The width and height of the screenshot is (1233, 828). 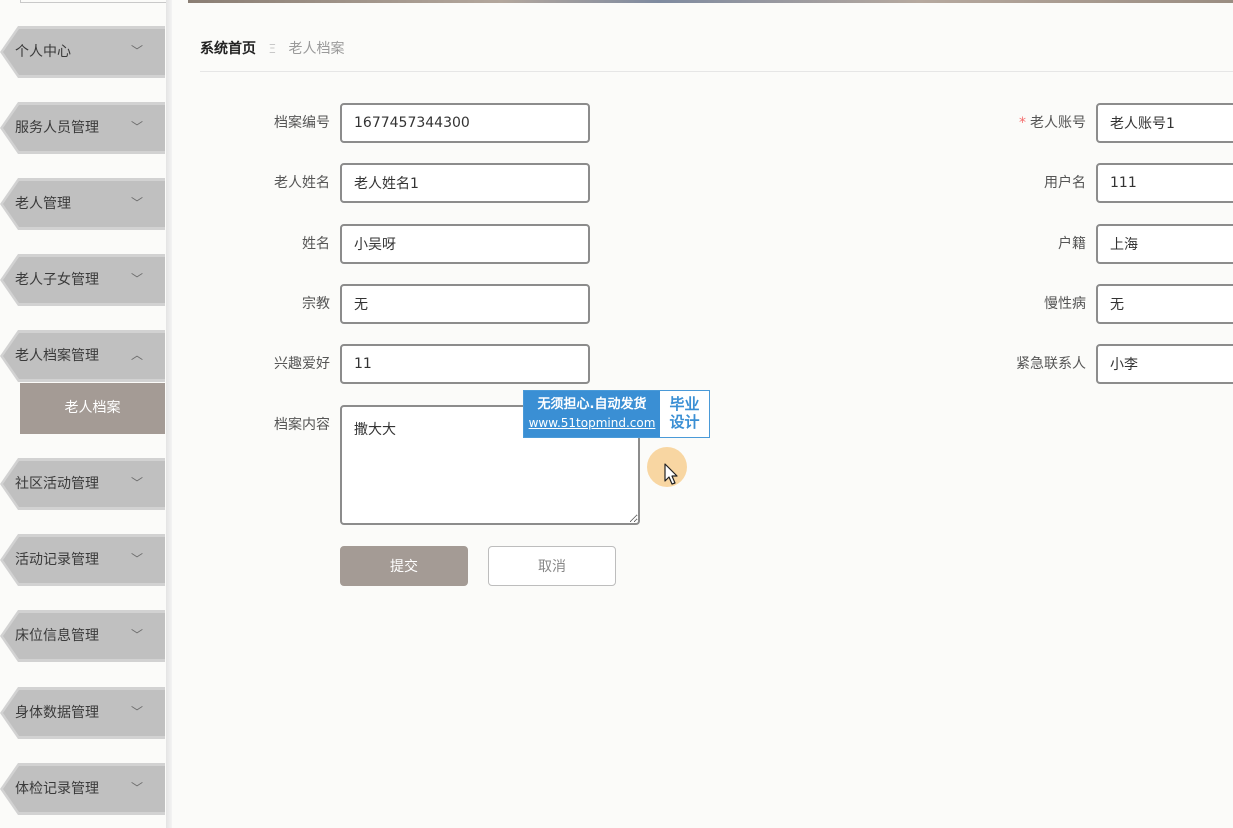 What do you see at coordinates (592, 404) in the screenshot?
I see `watermark-slogan: 无须担心.自动发货` at bounding box center [592, 404].